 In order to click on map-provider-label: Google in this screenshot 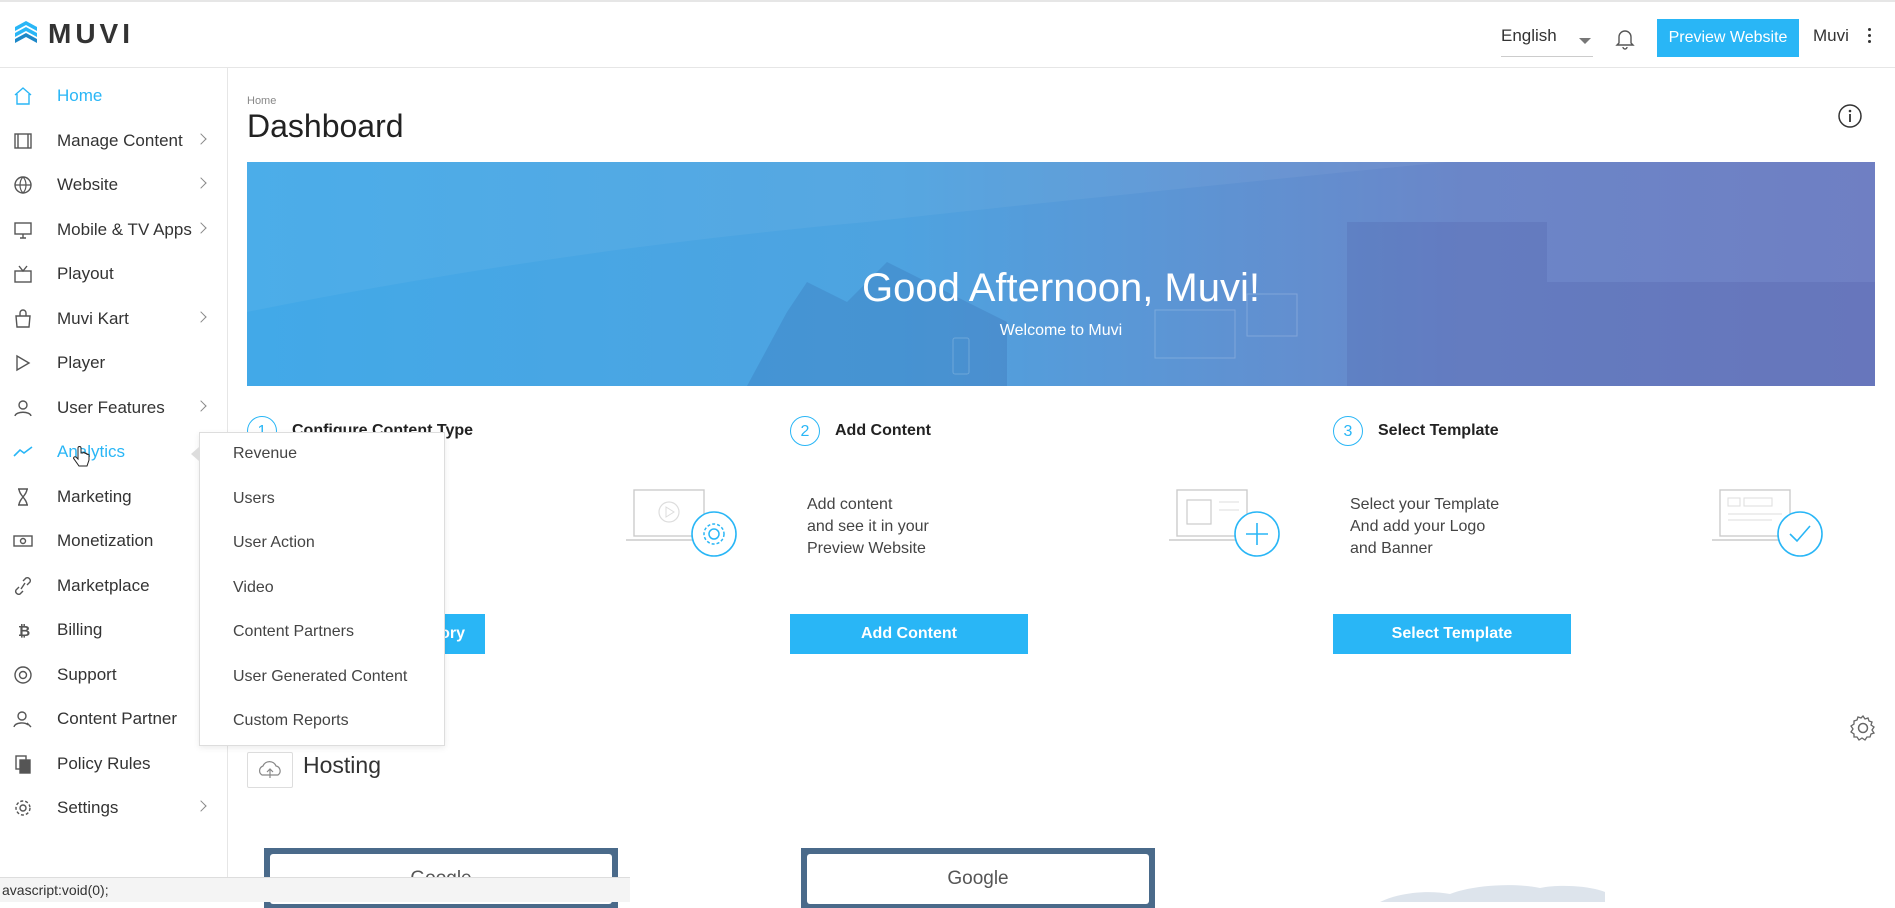, I will do `click(978, 878)`.